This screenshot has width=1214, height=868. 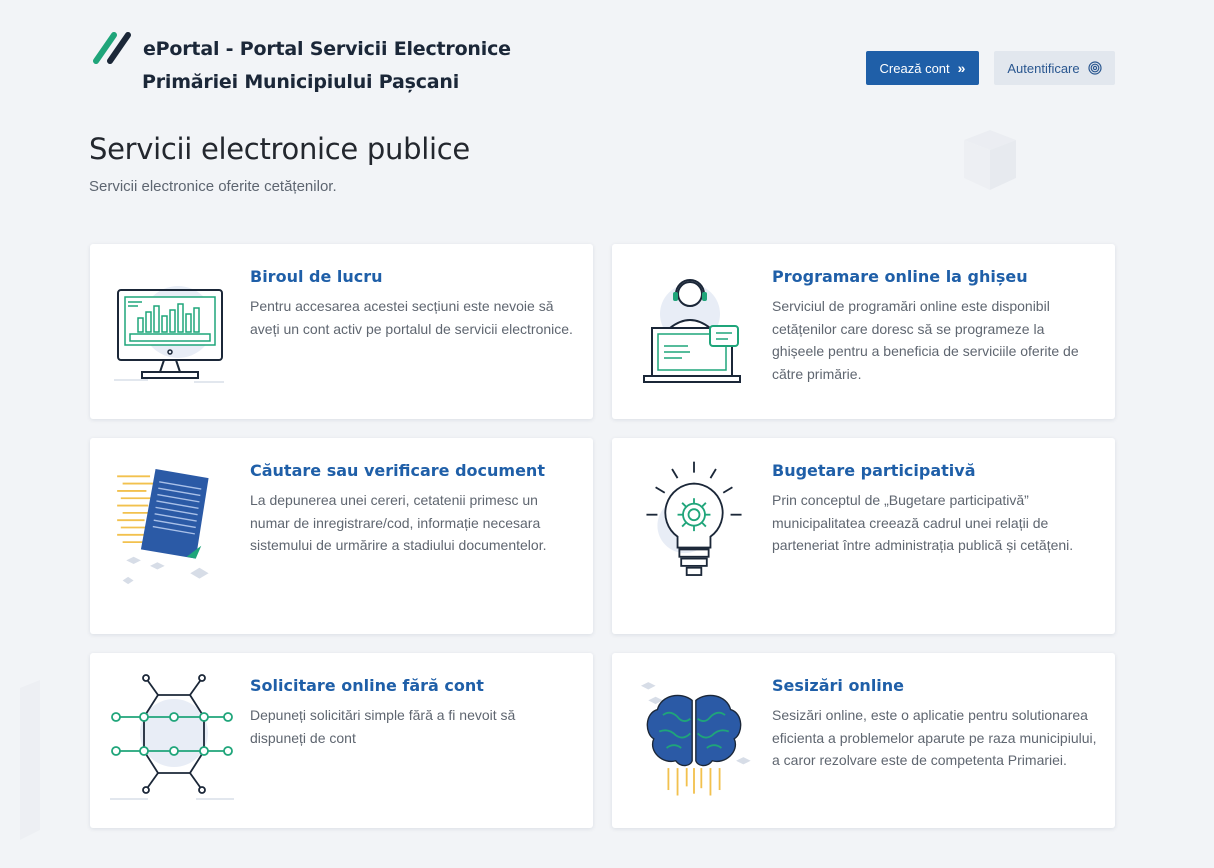 What do you see at coordinates (914, 68) in the screenshot?
I see `create-account-label: Crează cont` at bounding box center [914, 68].